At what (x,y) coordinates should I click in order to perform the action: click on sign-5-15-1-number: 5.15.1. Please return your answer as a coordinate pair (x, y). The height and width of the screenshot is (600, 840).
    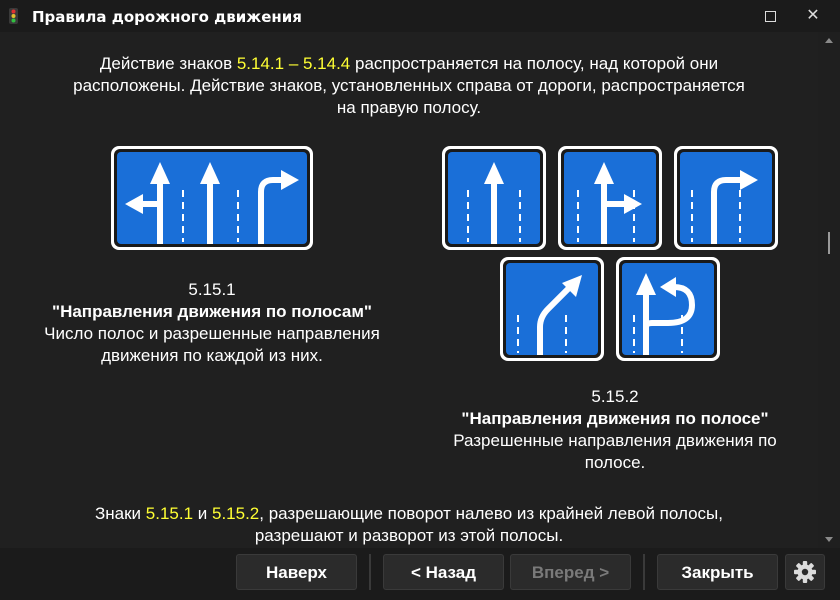
    Looking at the image, I should click on (212, 289).